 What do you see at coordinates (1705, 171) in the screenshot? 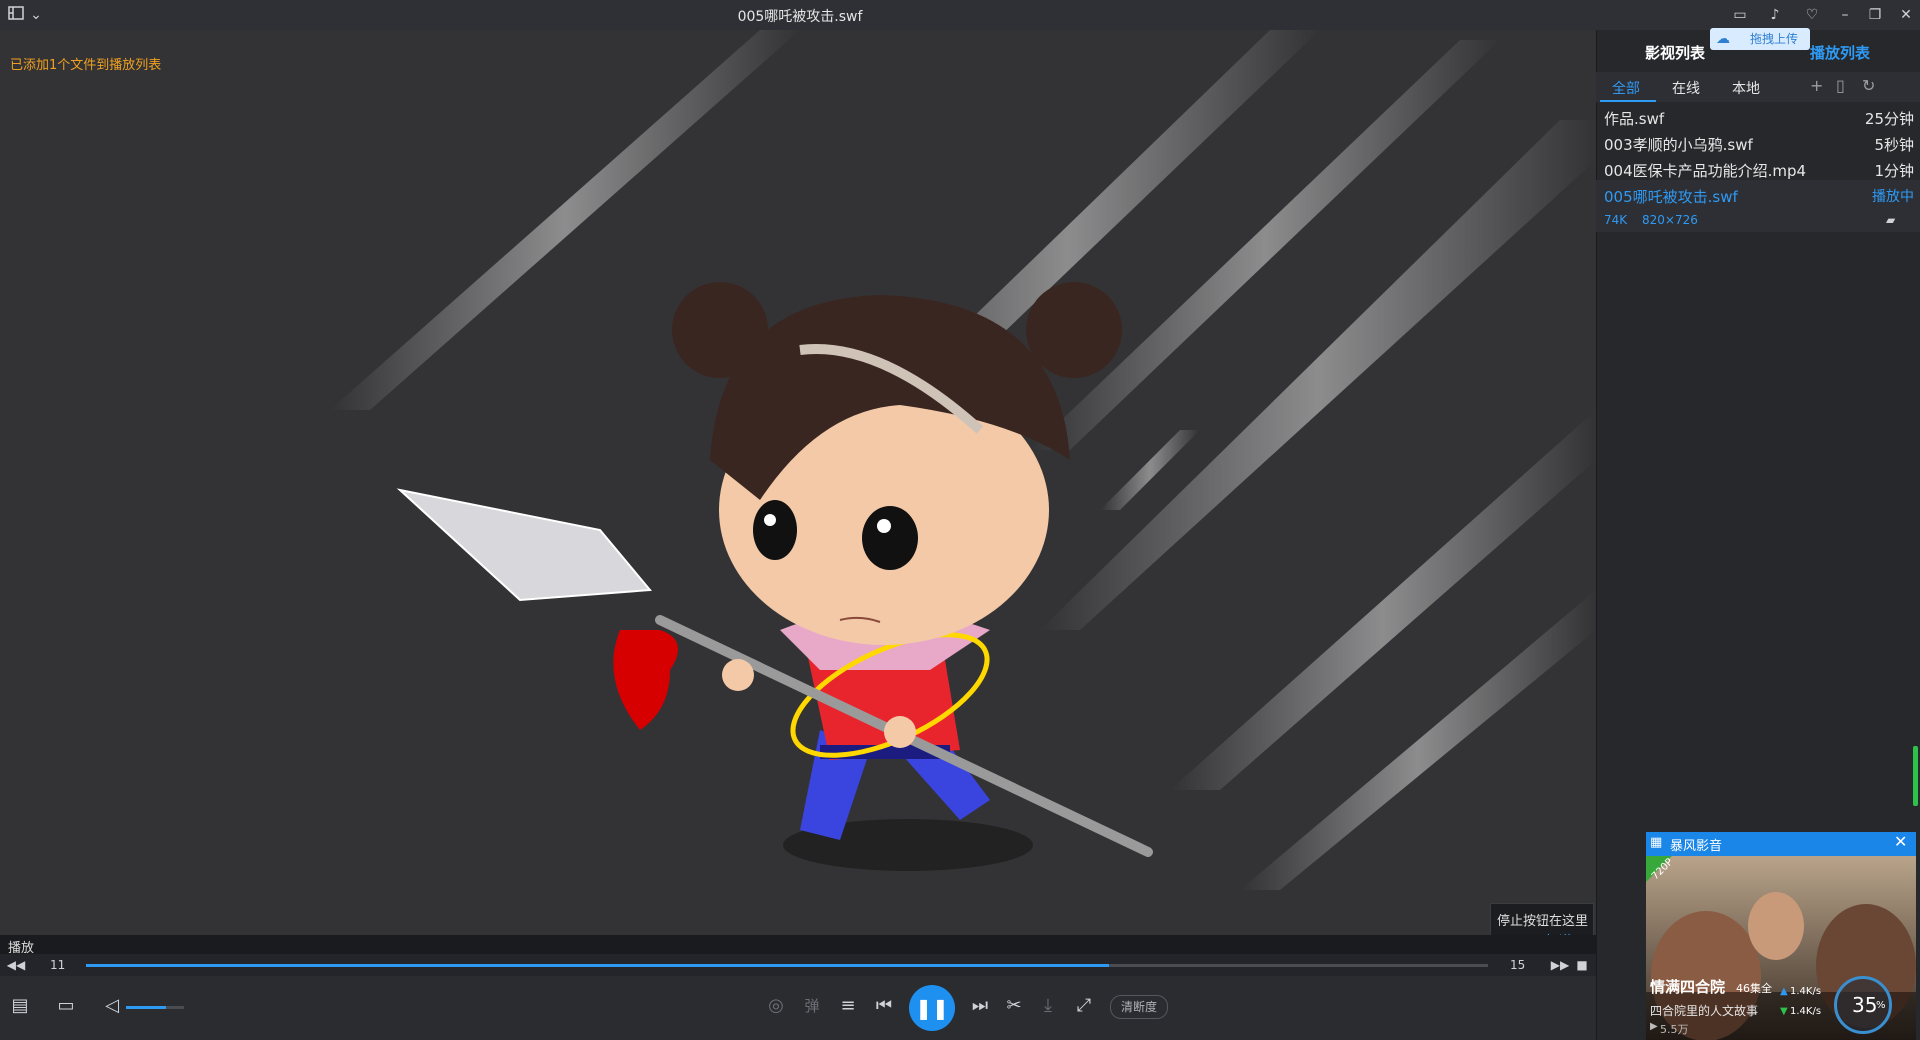
I see `playlist-item-name: 004医保卡产品功能介绍.mp4` at bounding box center [1705, 171].